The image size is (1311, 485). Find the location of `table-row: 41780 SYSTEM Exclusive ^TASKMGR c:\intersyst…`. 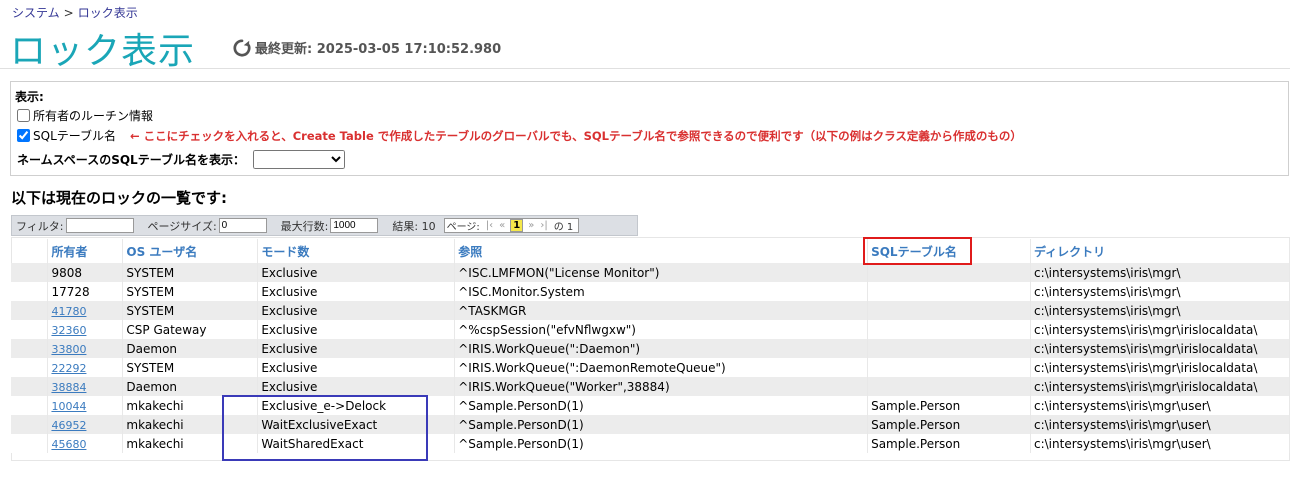

table-row: 41780 SYSTEM Exclusive ^TASKMGR c:\intersyst… is located at coordinates (651, 310).